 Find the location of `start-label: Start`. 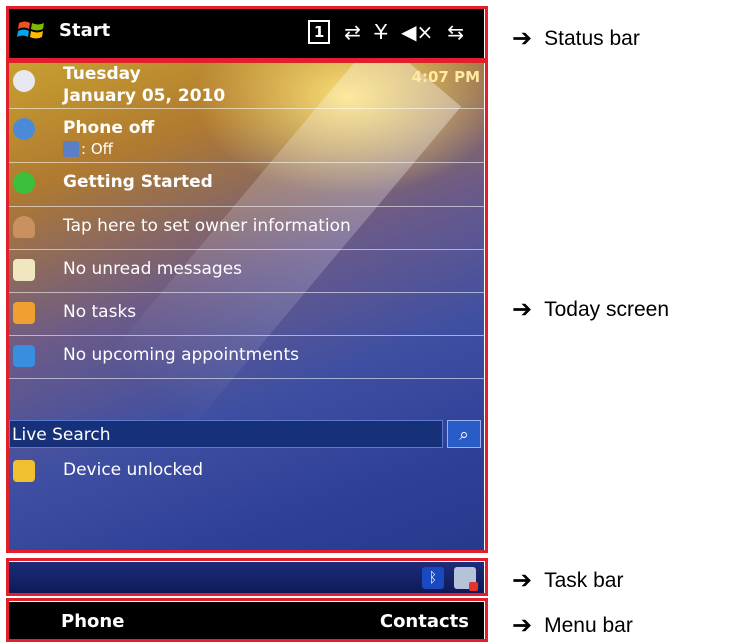

start-label: Start is located at coordinates (85, 30).